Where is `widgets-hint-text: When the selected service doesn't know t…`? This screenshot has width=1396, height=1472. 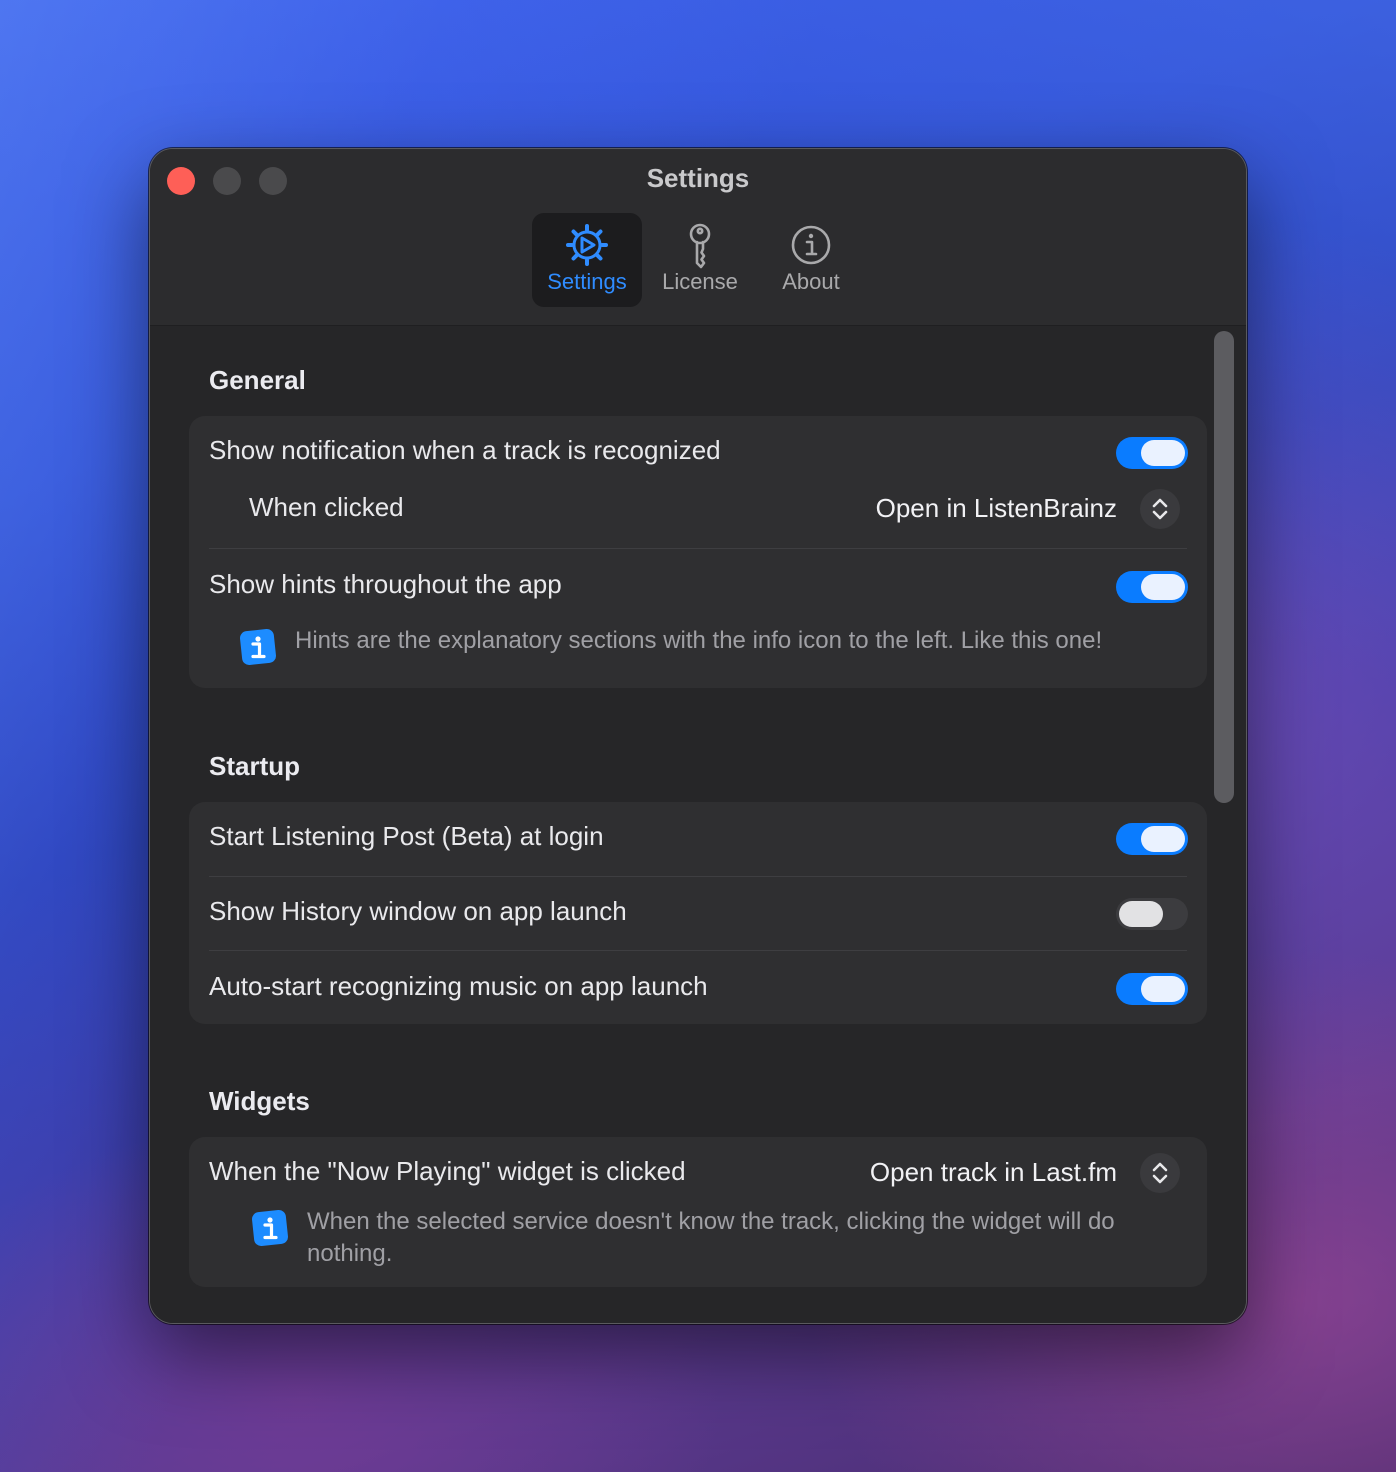
widgets-hint-text: When the selected service doesn't know t… is located at coordinates (711, 1237).